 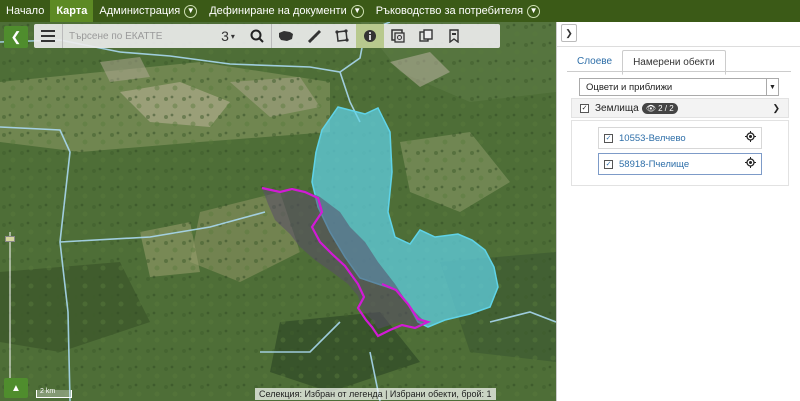 I want to click on copy-icon, so click(x=426, y=35).